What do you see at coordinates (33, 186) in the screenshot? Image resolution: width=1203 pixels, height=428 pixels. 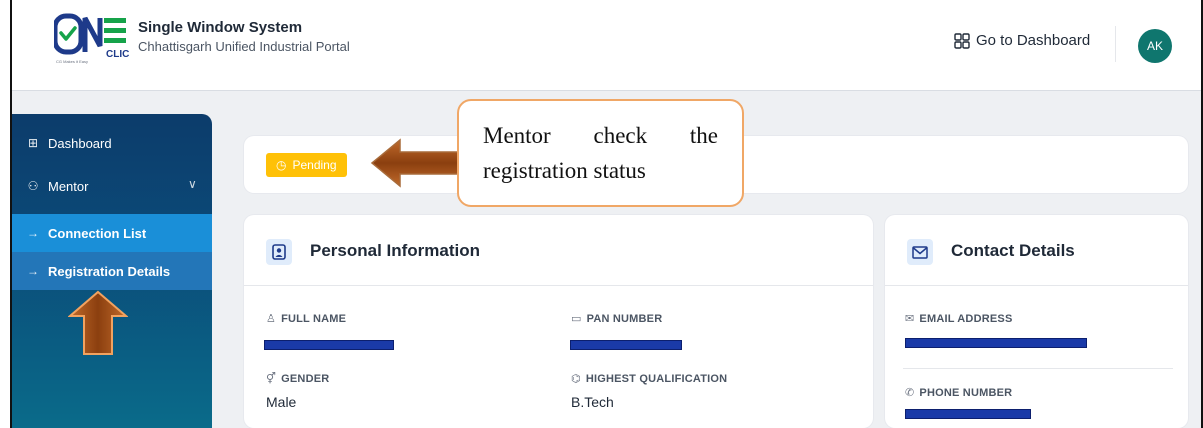 I see `users-icon: ⚇` at bounding box center [33, 186].